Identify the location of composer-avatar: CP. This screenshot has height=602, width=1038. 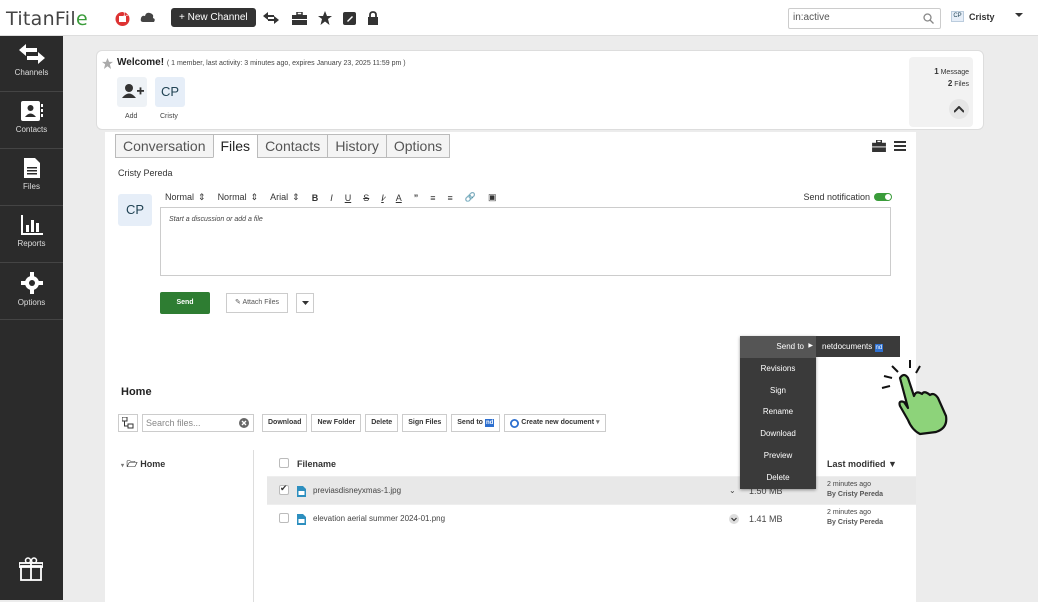
(135, 210).